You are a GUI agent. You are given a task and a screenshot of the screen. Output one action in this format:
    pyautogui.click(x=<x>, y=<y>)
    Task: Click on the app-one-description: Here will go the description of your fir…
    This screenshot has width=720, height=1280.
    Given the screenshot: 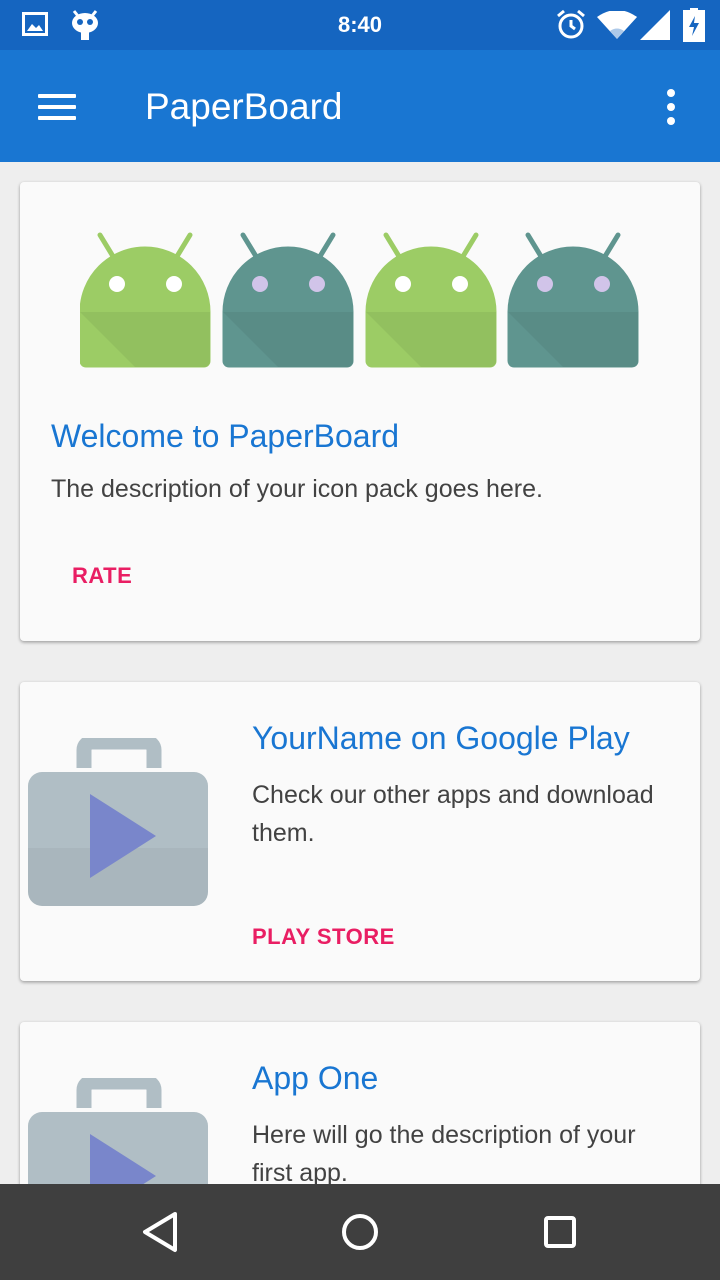 What is the action you would take?
    pyautogui.click(x=444, y=1152)
    